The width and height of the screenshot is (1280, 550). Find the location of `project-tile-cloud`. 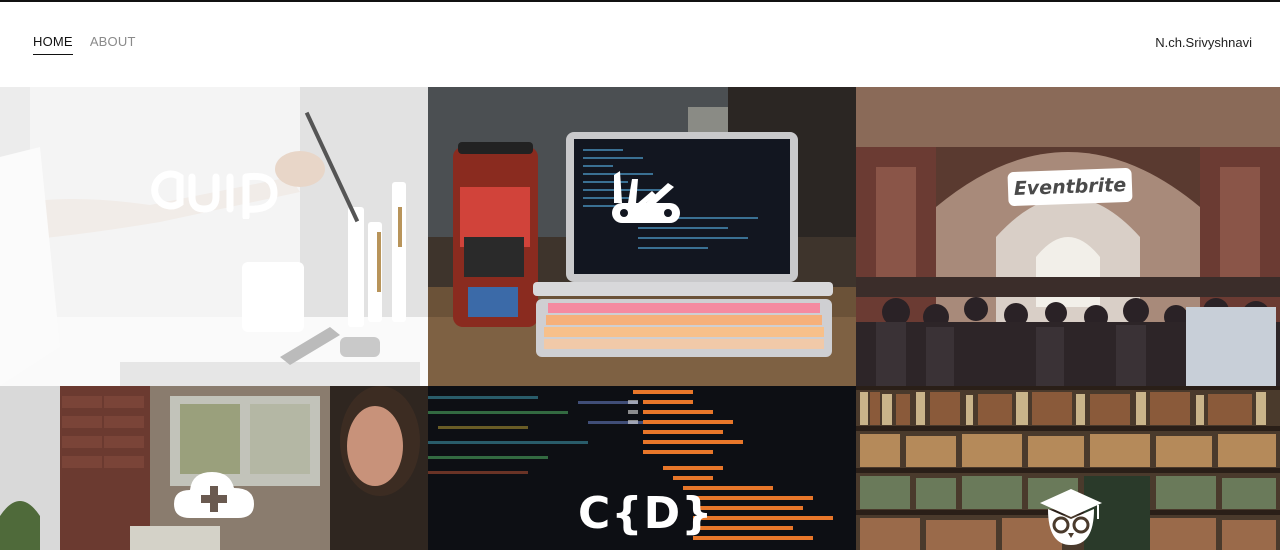

project-tile-cloud is located at coordinates (214, 468).